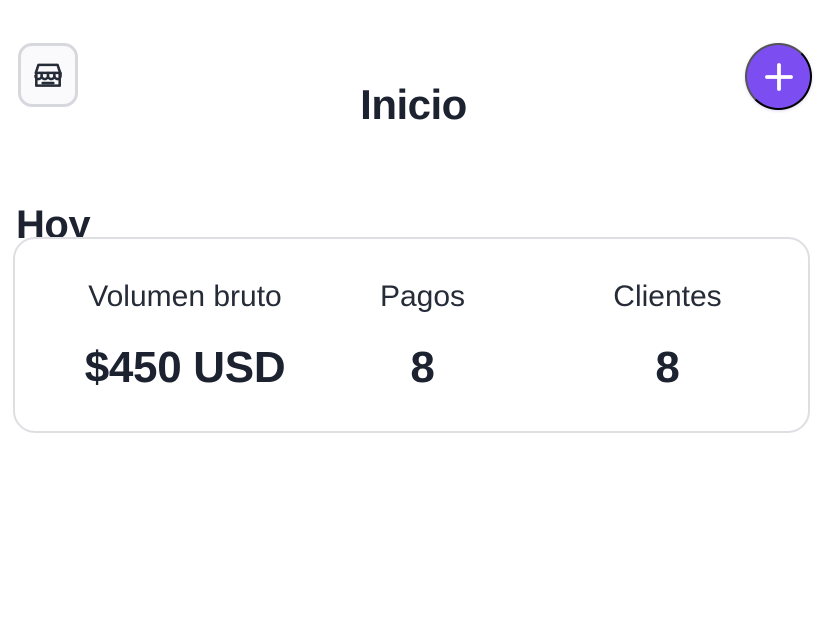 This screenshot has width=827, height=640. What do you see at coordinates (422, 337) in the screenshot?
I see `payments-metric: Pagos 8` at bounding box center [422, 337].